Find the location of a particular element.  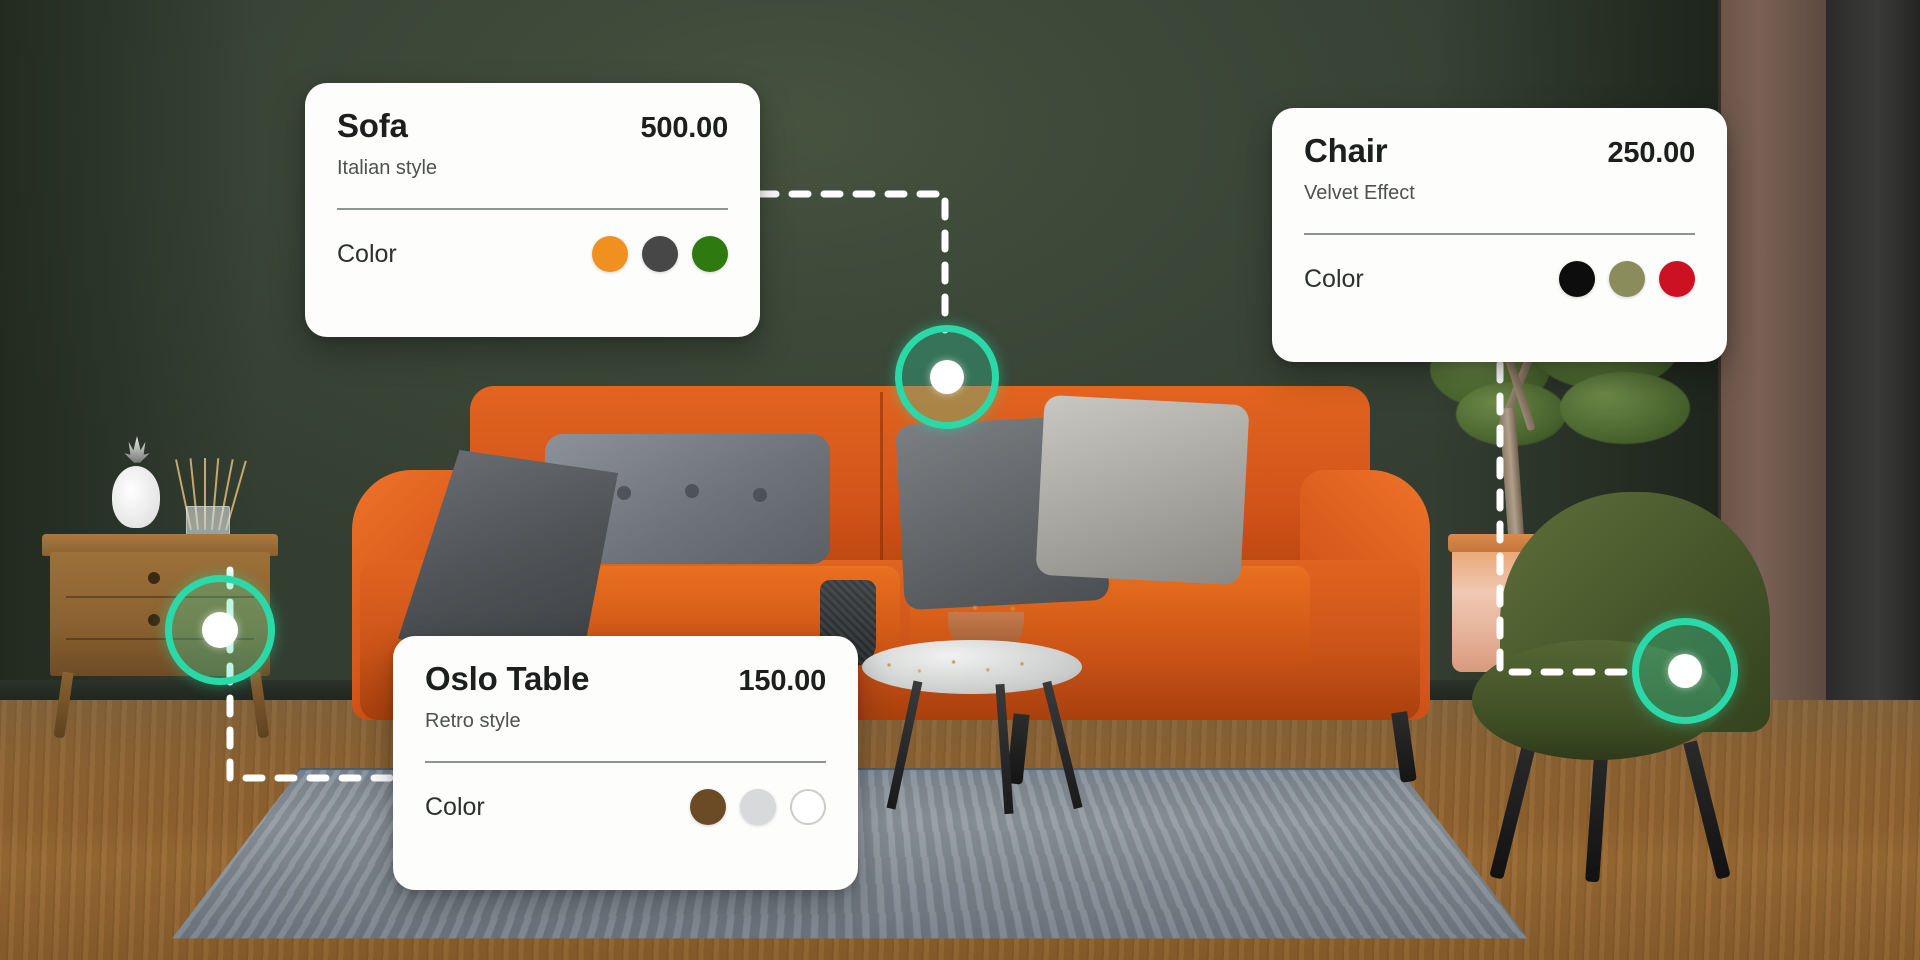

color-swatch-charcoal is located at coordinates (660, 254).